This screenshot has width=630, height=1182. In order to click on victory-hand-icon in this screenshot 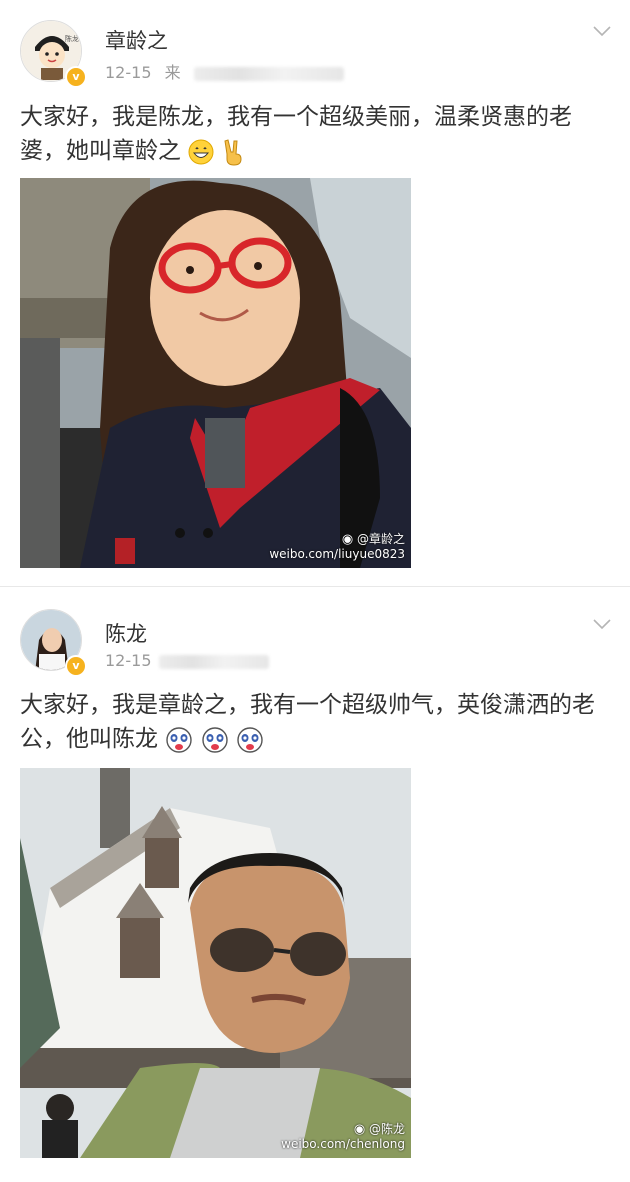, I will do `click(233, 152)`.